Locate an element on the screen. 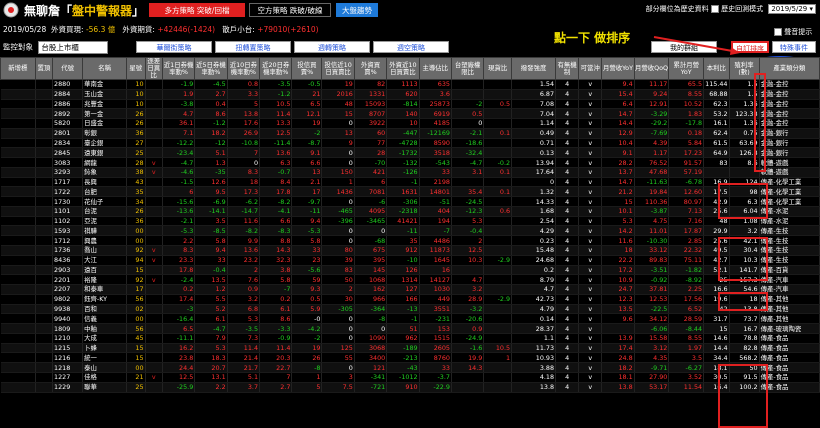  column-header: 現貨比 is located at coordinates (498, 68).